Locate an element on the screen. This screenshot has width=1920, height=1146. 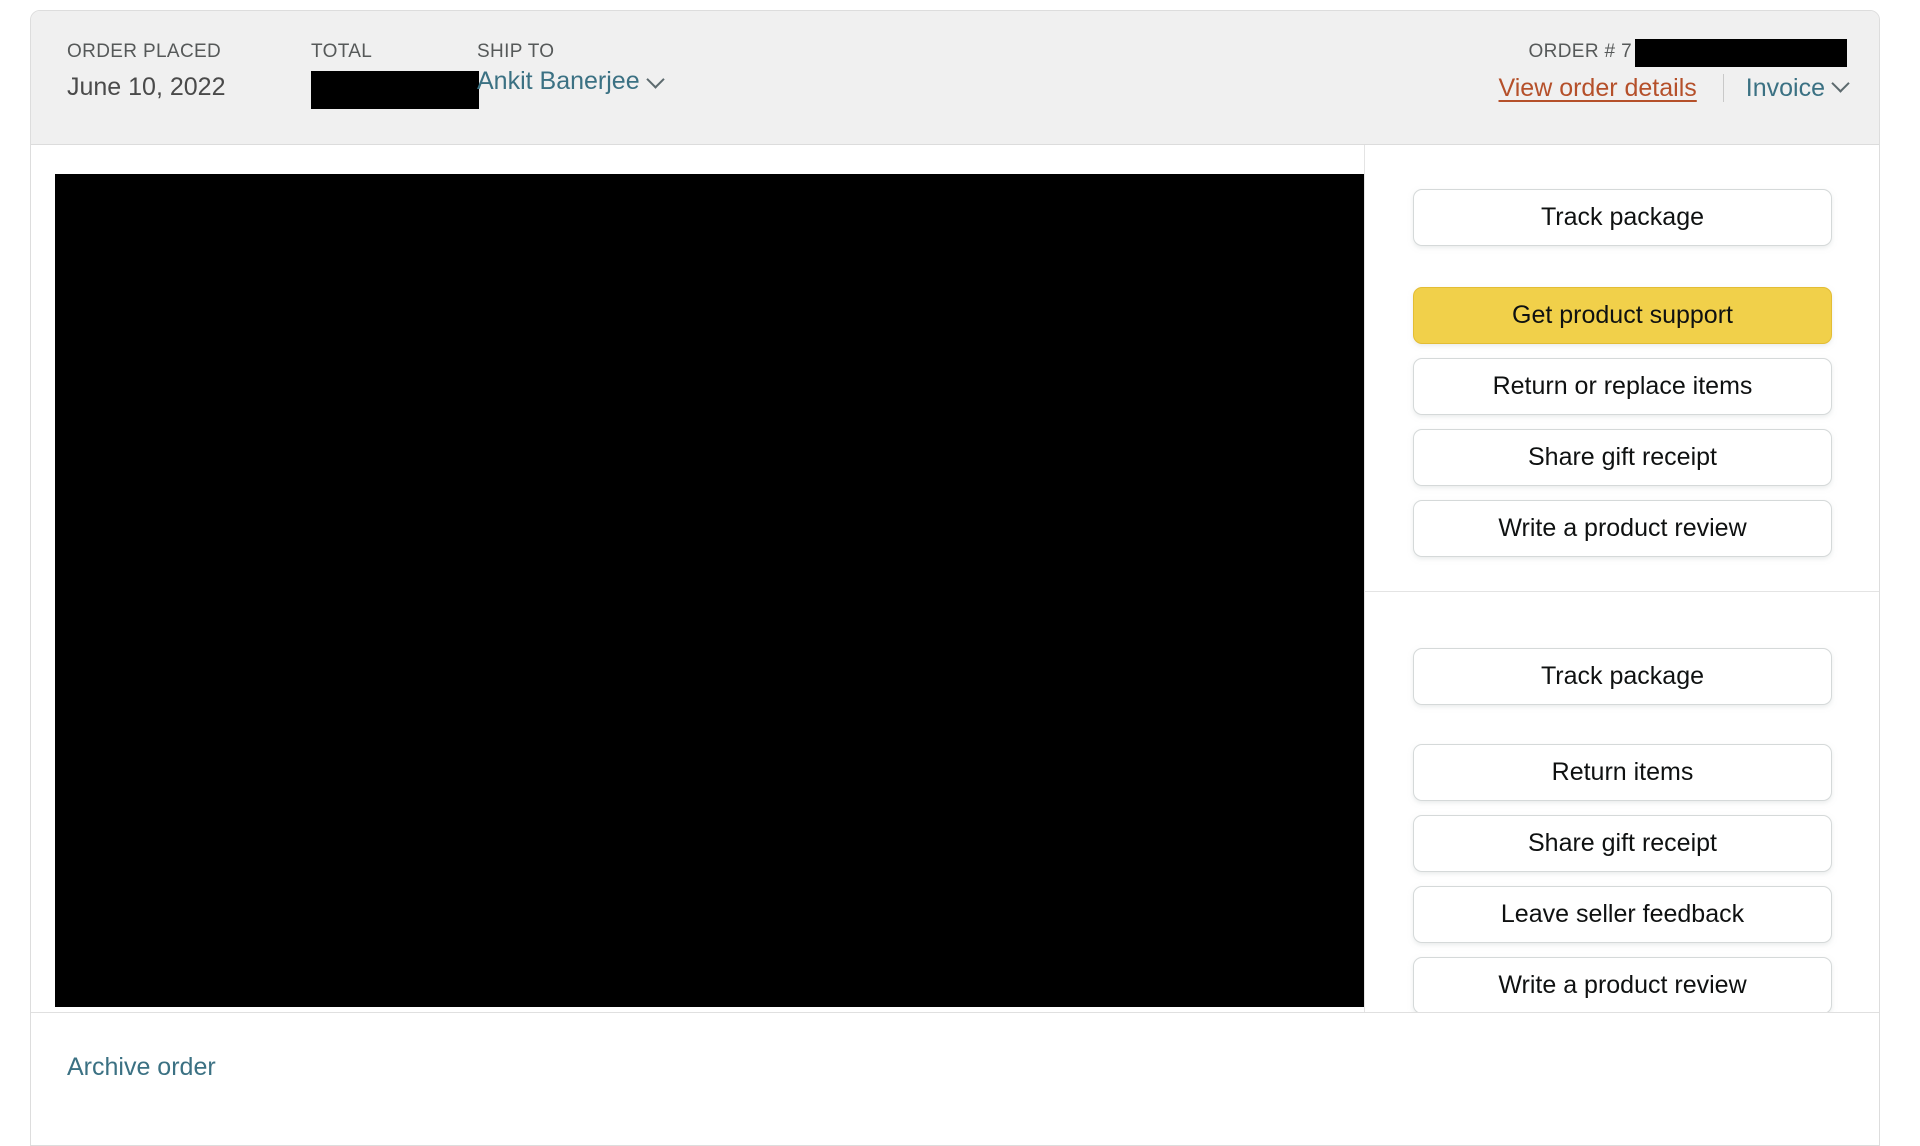
view-order-details-link: View order details is located at coordinates (1598, 88).